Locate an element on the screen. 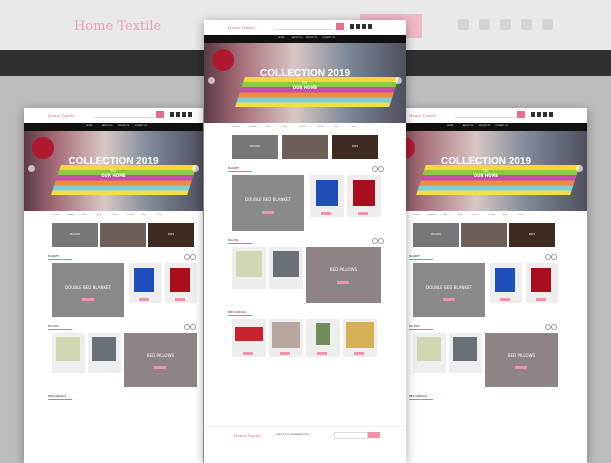 The width and height of the screenshot is (611, 463). search-button is located at coordinates (160, 114).